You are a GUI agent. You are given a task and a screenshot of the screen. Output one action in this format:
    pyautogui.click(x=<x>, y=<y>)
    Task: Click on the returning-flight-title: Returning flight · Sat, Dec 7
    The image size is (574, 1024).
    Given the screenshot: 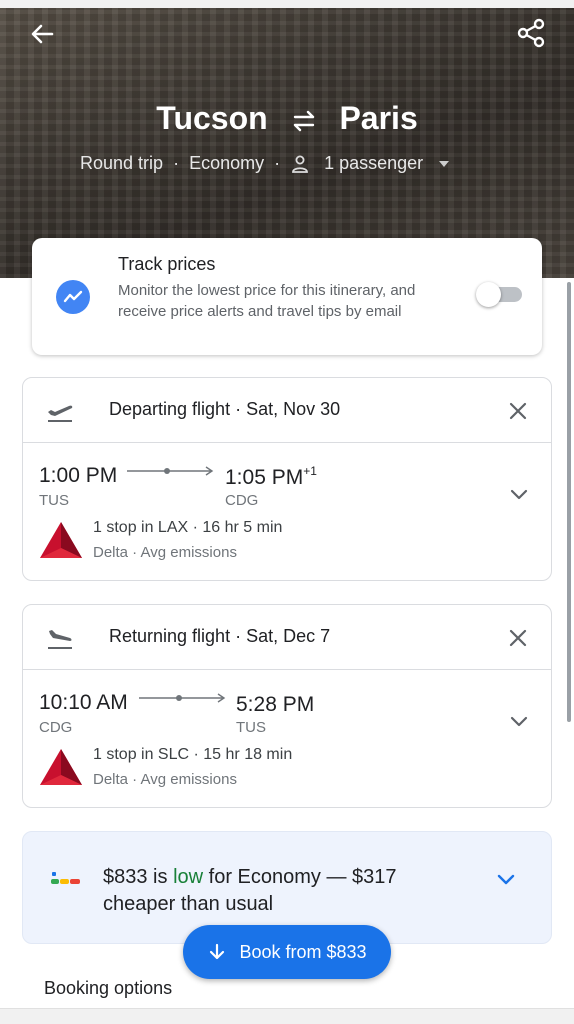 What is the action you would take?
    pyautogui.click(x=220, y=636)
    